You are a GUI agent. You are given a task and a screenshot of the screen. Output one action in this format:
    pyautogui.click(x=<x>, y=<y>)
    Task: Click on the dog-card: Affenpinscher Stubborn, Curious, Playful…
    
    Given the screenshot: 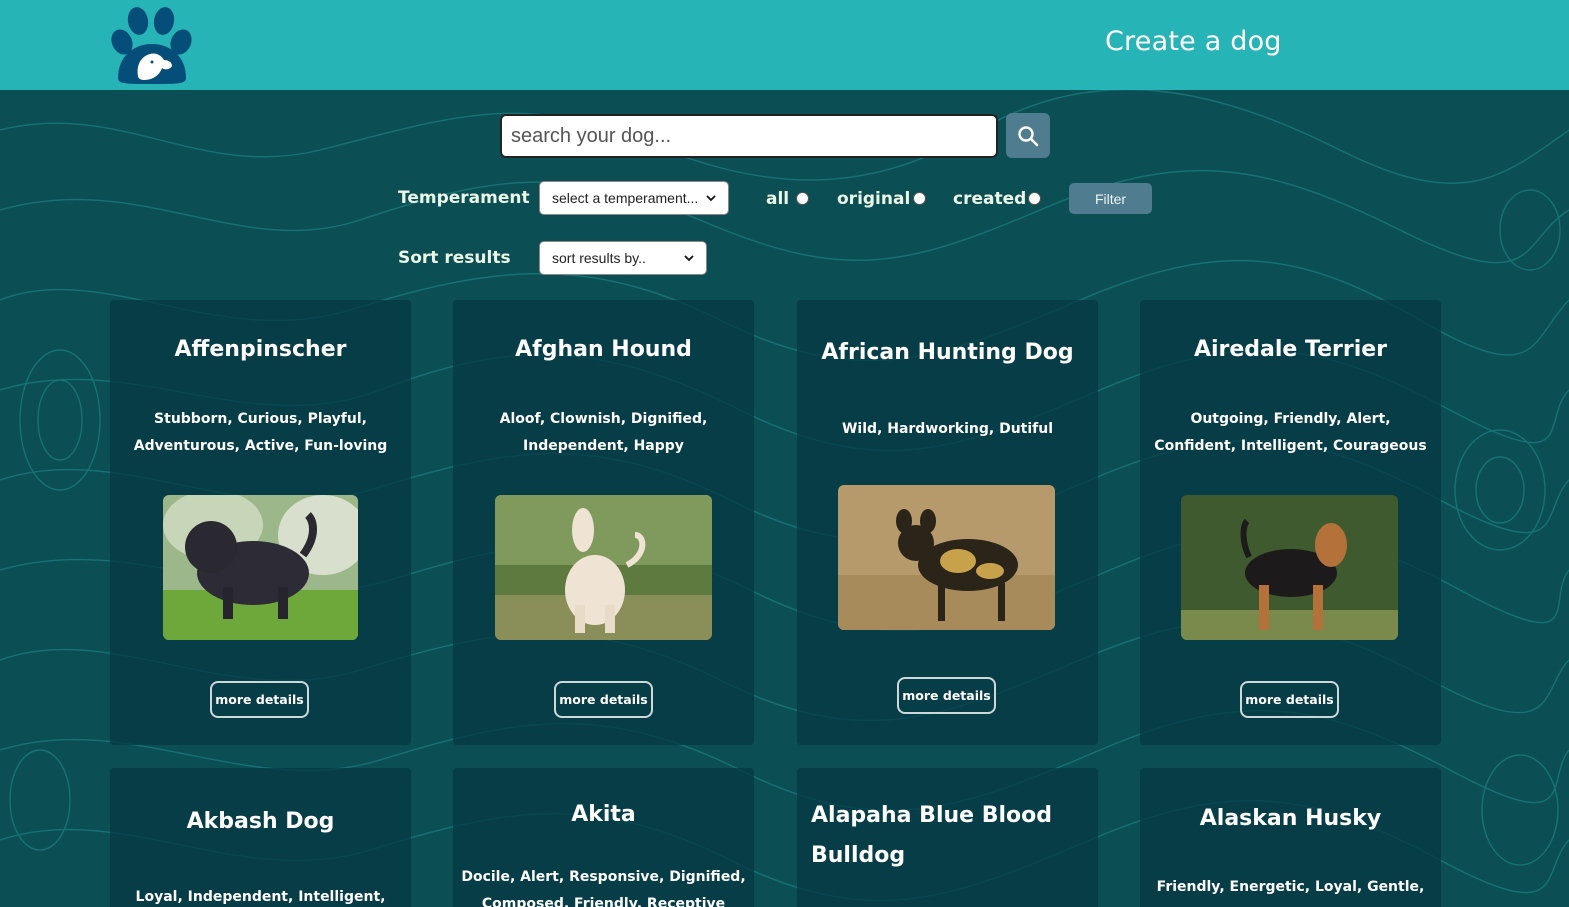 What is the action you would take?
    pyautogui.click(x=260, y=522)
    